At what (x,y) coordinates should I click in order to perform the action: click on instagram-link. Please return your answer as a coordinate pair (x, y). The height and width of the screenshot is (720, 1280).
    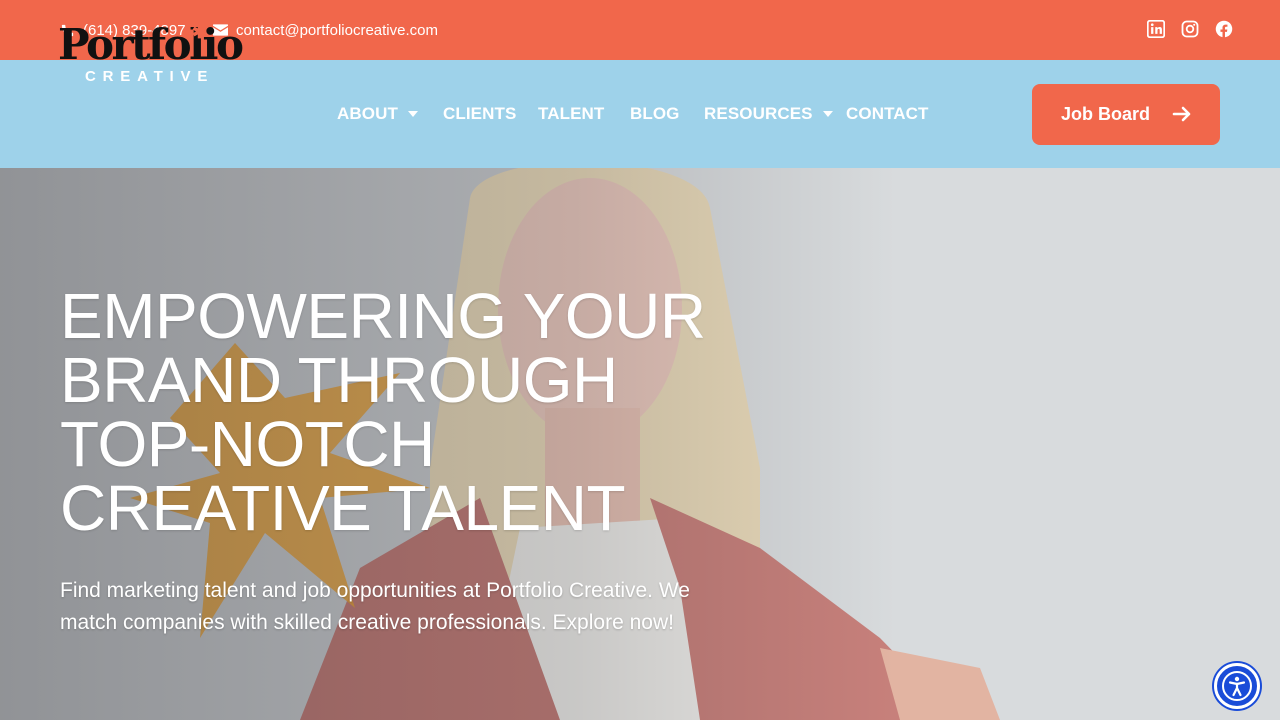
    Looking at the image, I should click on (1190, 29).